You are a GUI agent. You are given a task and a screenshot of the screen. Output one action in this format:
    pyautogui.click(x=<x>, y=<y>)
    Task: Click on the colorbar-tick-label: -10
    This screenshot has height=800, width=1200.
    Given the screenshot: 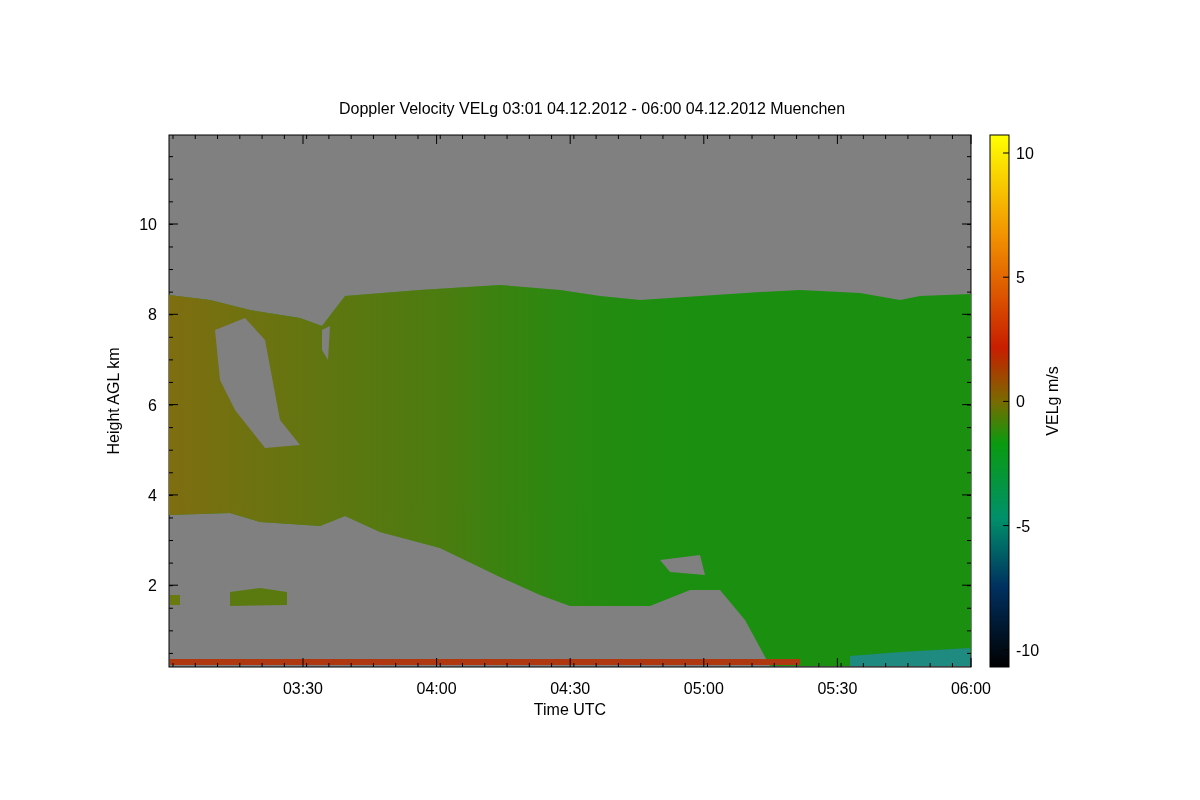 What is the action you would take?
    pyautogui.click(x=1028, y=650)
    